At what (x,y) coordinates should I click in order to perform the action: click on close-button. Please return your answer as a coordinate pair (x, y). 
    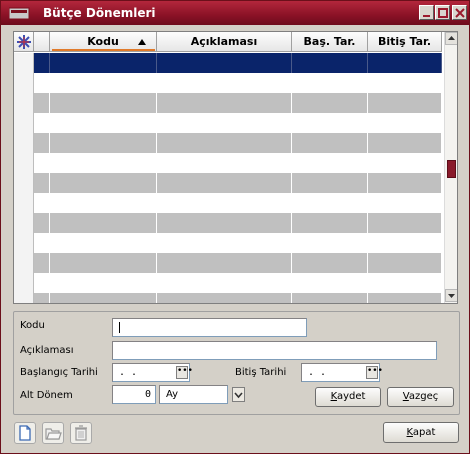
    Looking at the image, I should click on (459, 12).